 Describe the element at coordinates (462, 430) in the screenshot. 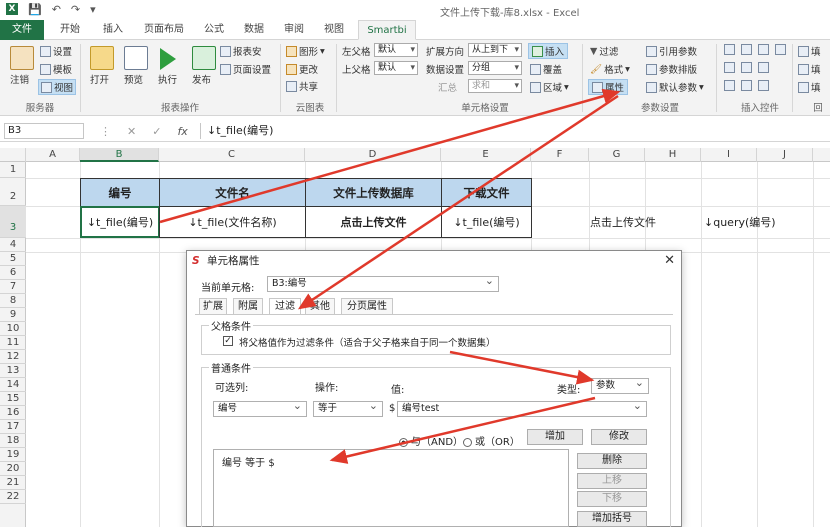

I see `arrow-to-condition-list` at that location.